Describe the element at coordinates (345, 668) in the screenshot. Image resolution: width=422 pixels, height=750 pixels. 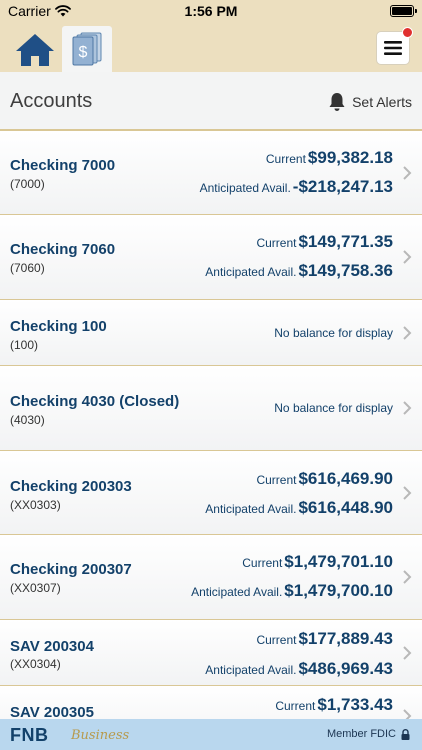
I see `anticipated-amount: $486,969.43` at that location.